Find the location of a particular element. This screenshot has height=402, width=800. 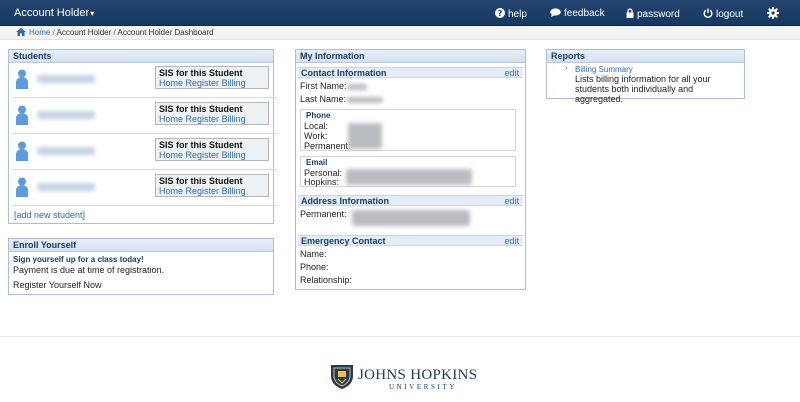

address-information-title: Address Information is located at coordinates (345, 201).